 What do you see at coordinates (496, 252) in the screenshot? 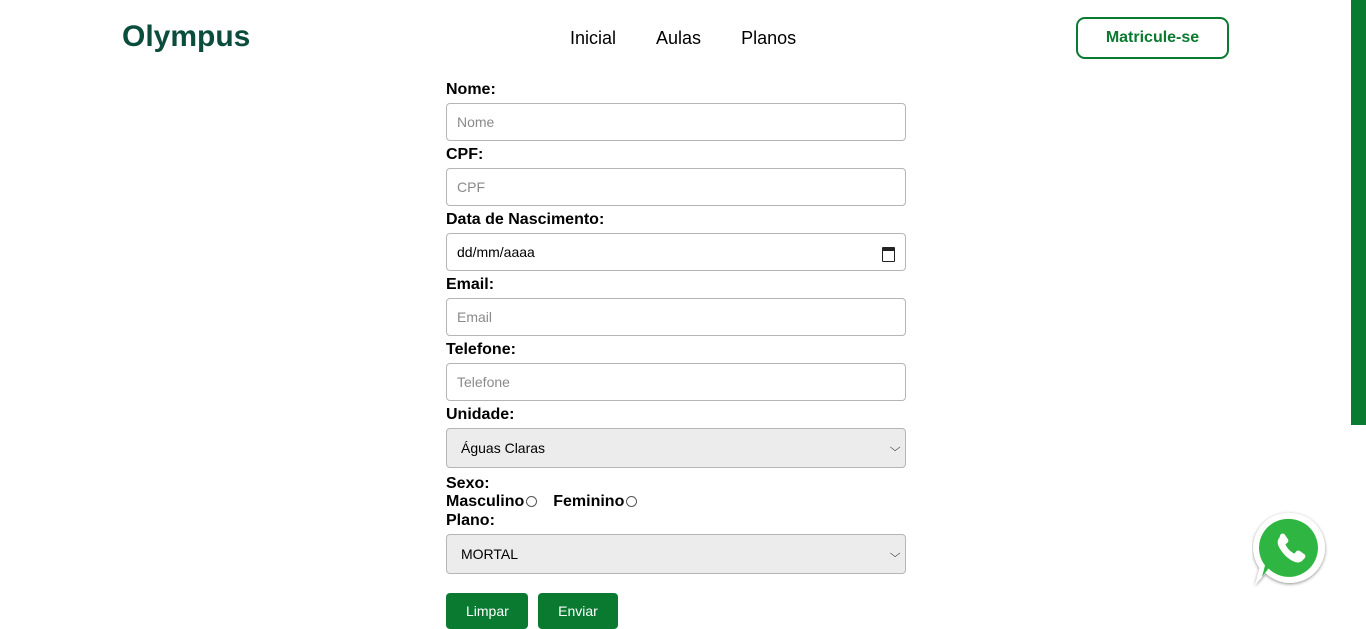
I see `date-value: dd/mm/aaaa` at bounding box center [496, 252].